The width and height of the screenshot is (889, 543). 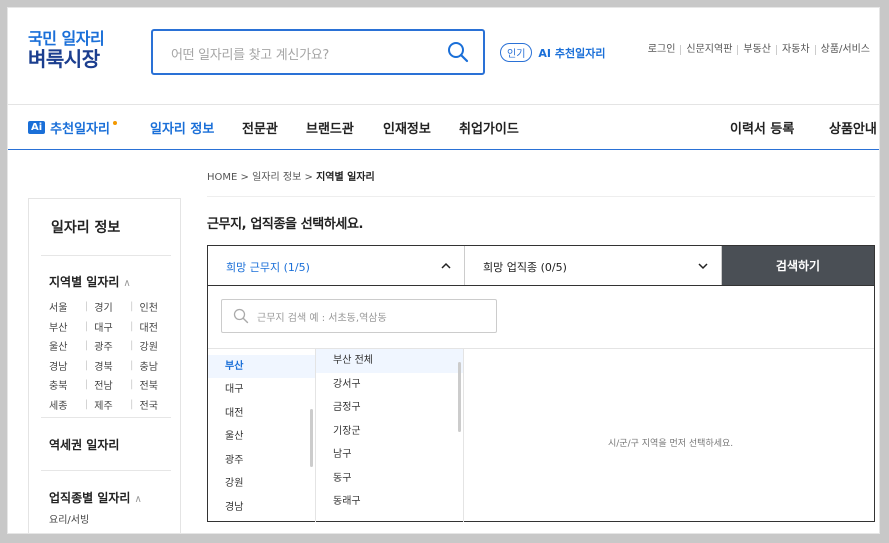 I want to click on chevron-up-icon, so click(x=446, y=265).